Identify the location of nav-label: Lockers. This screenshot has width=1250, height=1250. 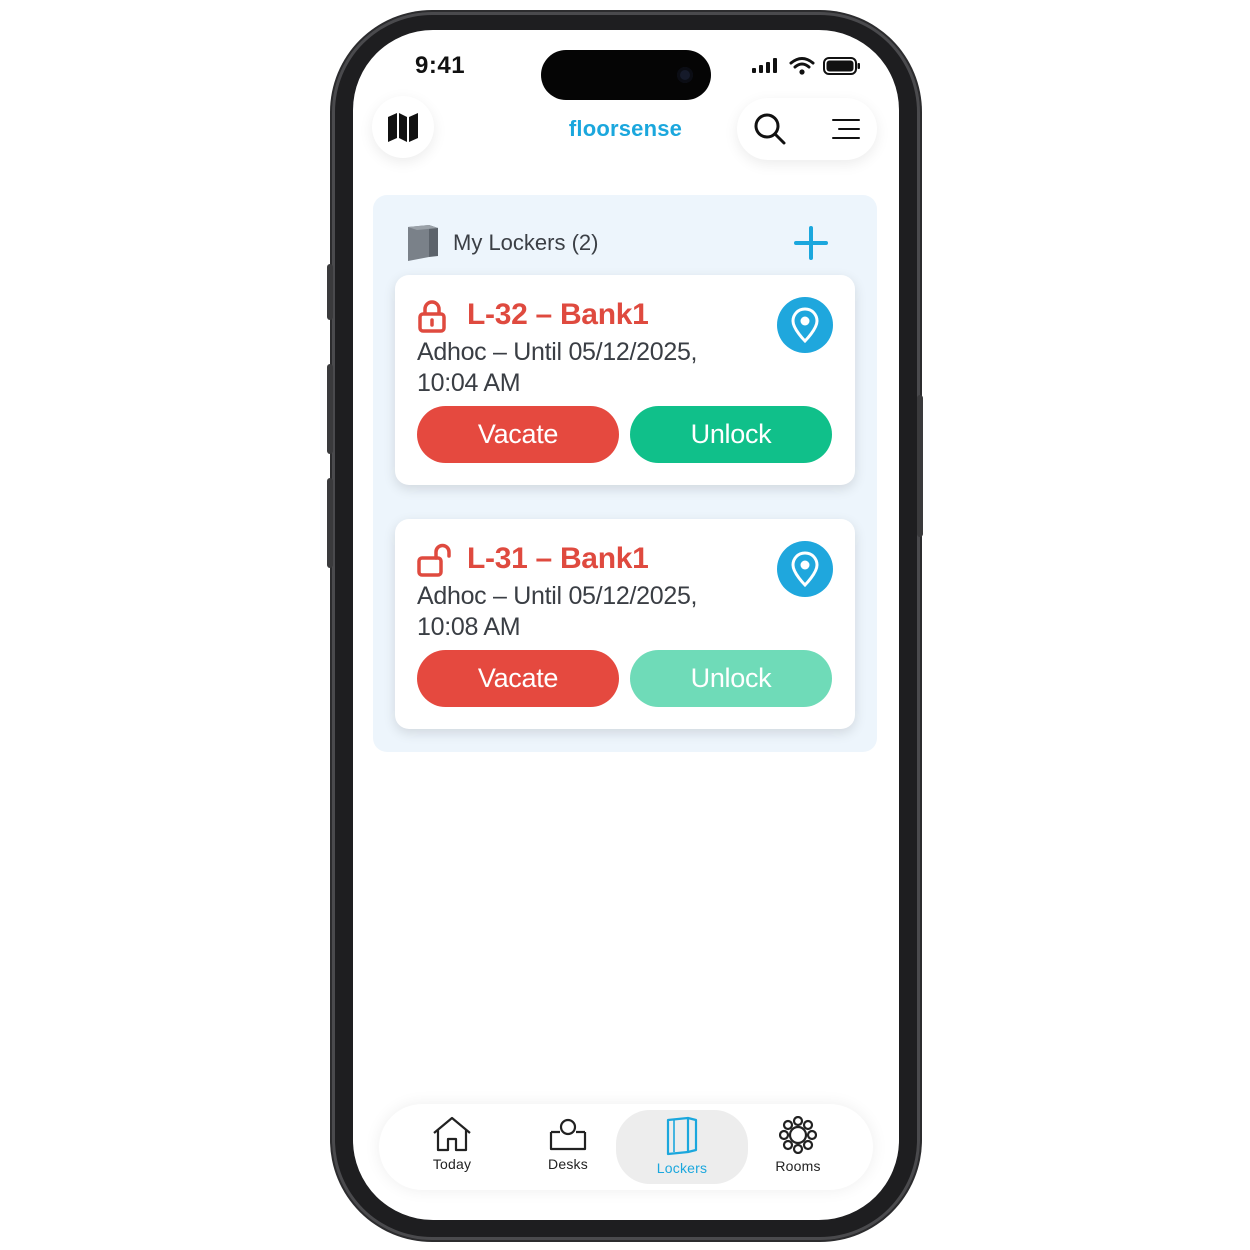
(682, 1168).